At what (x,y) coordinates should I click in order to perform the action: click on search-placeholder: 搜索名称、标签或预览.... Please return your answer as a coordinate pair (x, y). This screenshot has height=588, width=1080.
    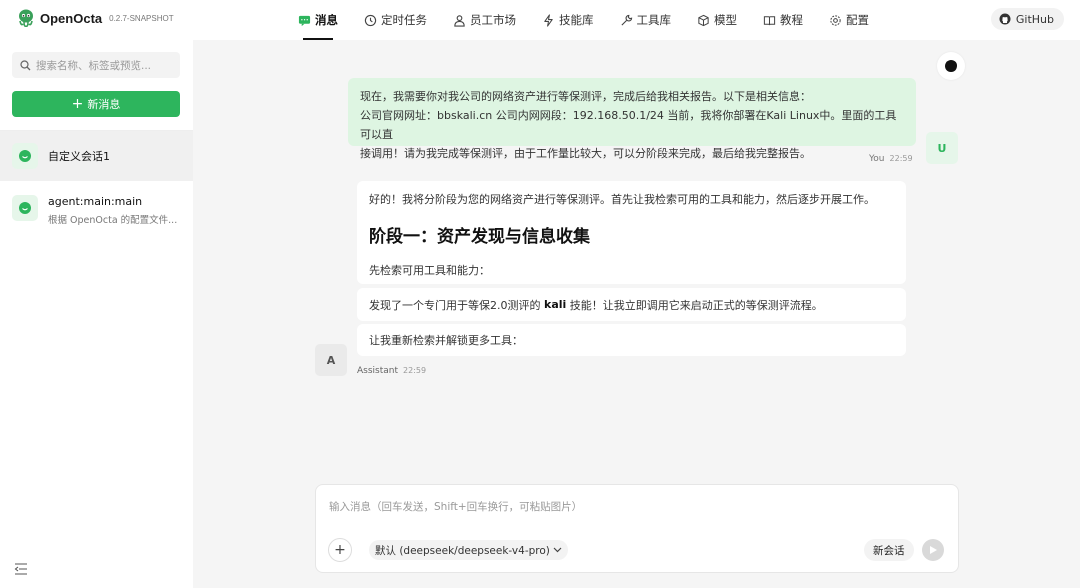
    Looking at the image, I should click on (94, 65).